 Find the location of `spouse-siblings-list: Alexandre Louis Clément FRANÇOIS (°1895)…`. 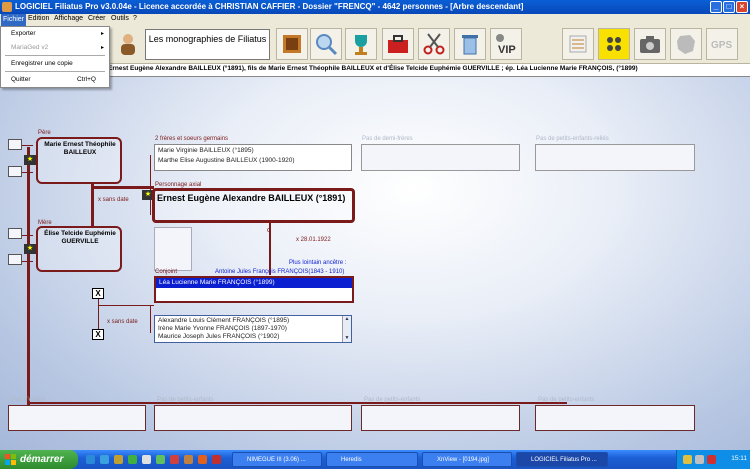

spouse-siblings-list: Alexandre Louis Clément FRANÇOIS (°1895)… is located at coordinates (253, 329).